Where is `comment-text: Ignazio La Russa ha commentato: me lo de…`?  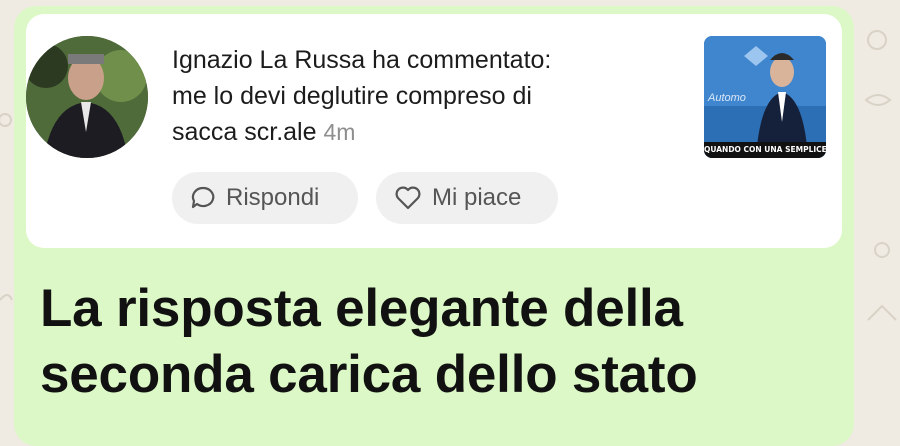 comment-text: Ignazio La Russa ha commentato: me lo de… is located at coordinates (427, 96).